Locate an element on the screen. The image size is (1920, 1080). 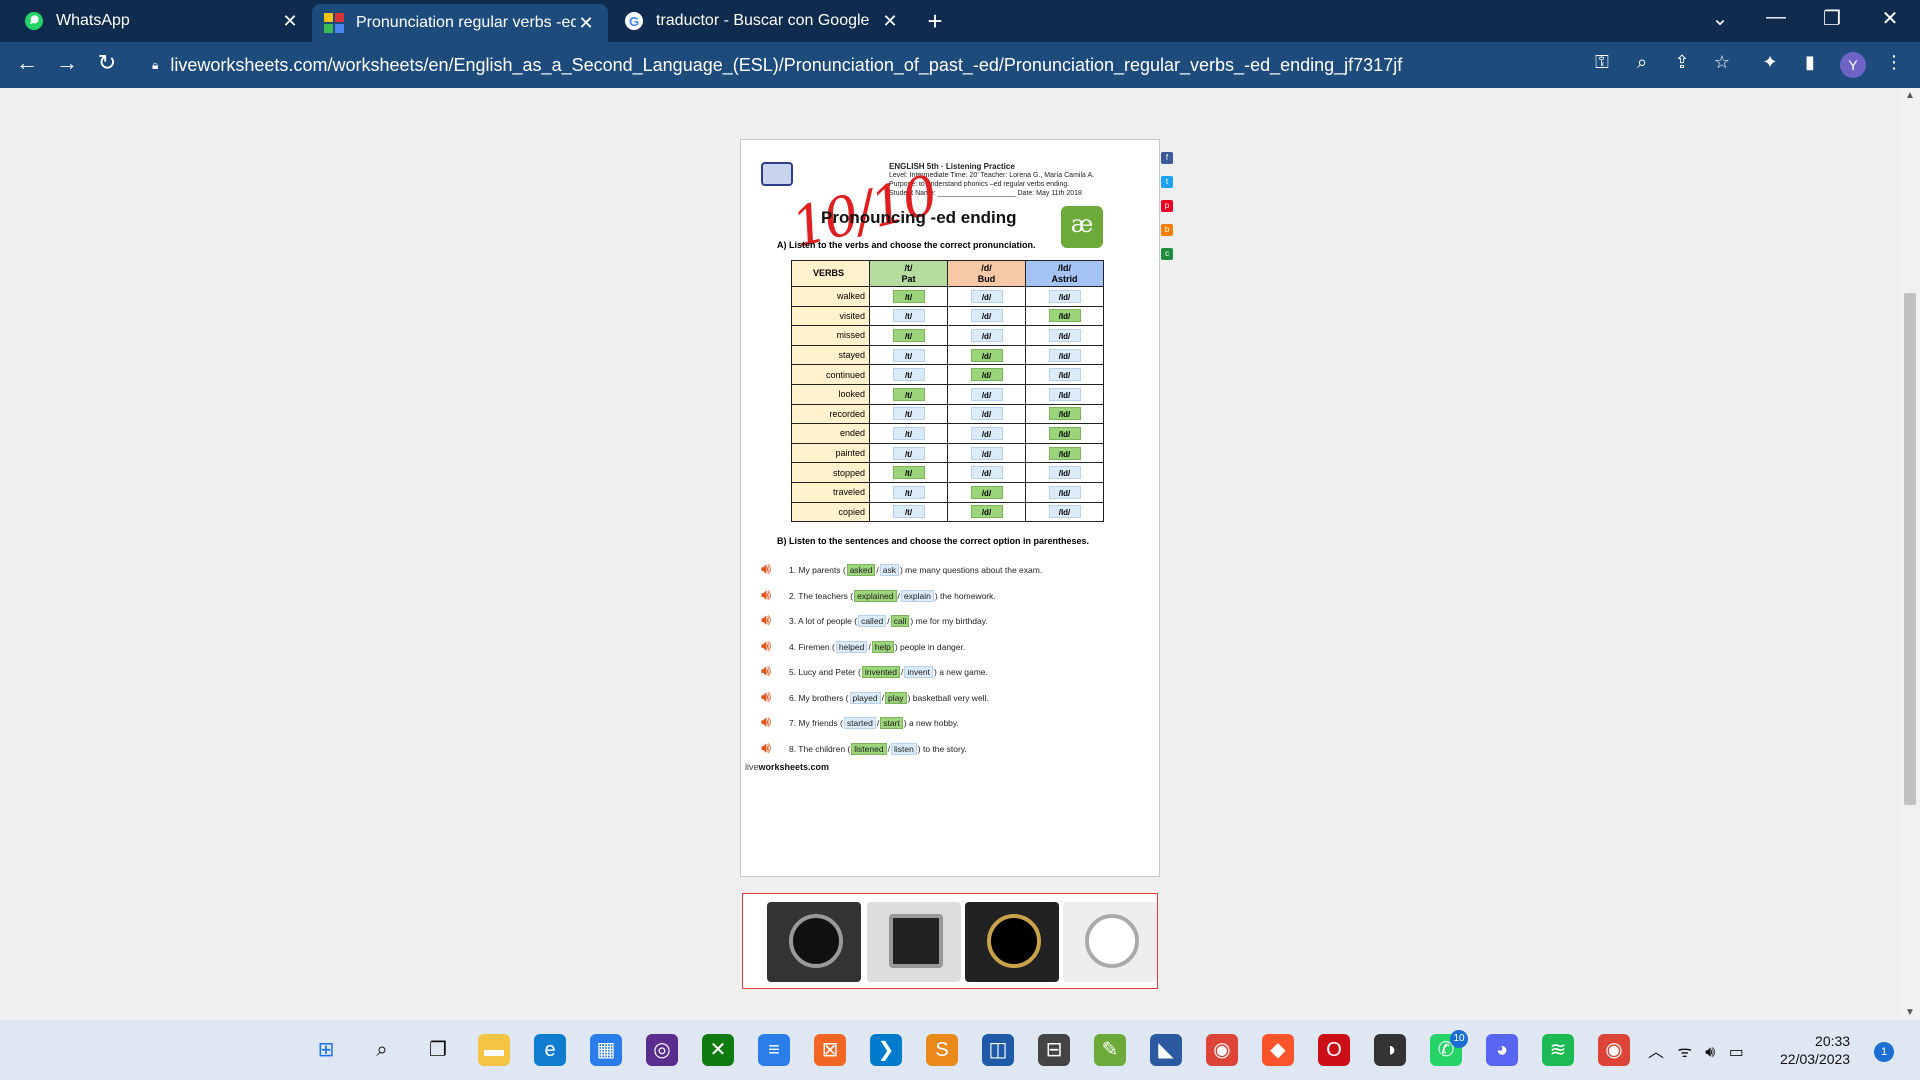
option-1: played is located at coordinates (865, 697).